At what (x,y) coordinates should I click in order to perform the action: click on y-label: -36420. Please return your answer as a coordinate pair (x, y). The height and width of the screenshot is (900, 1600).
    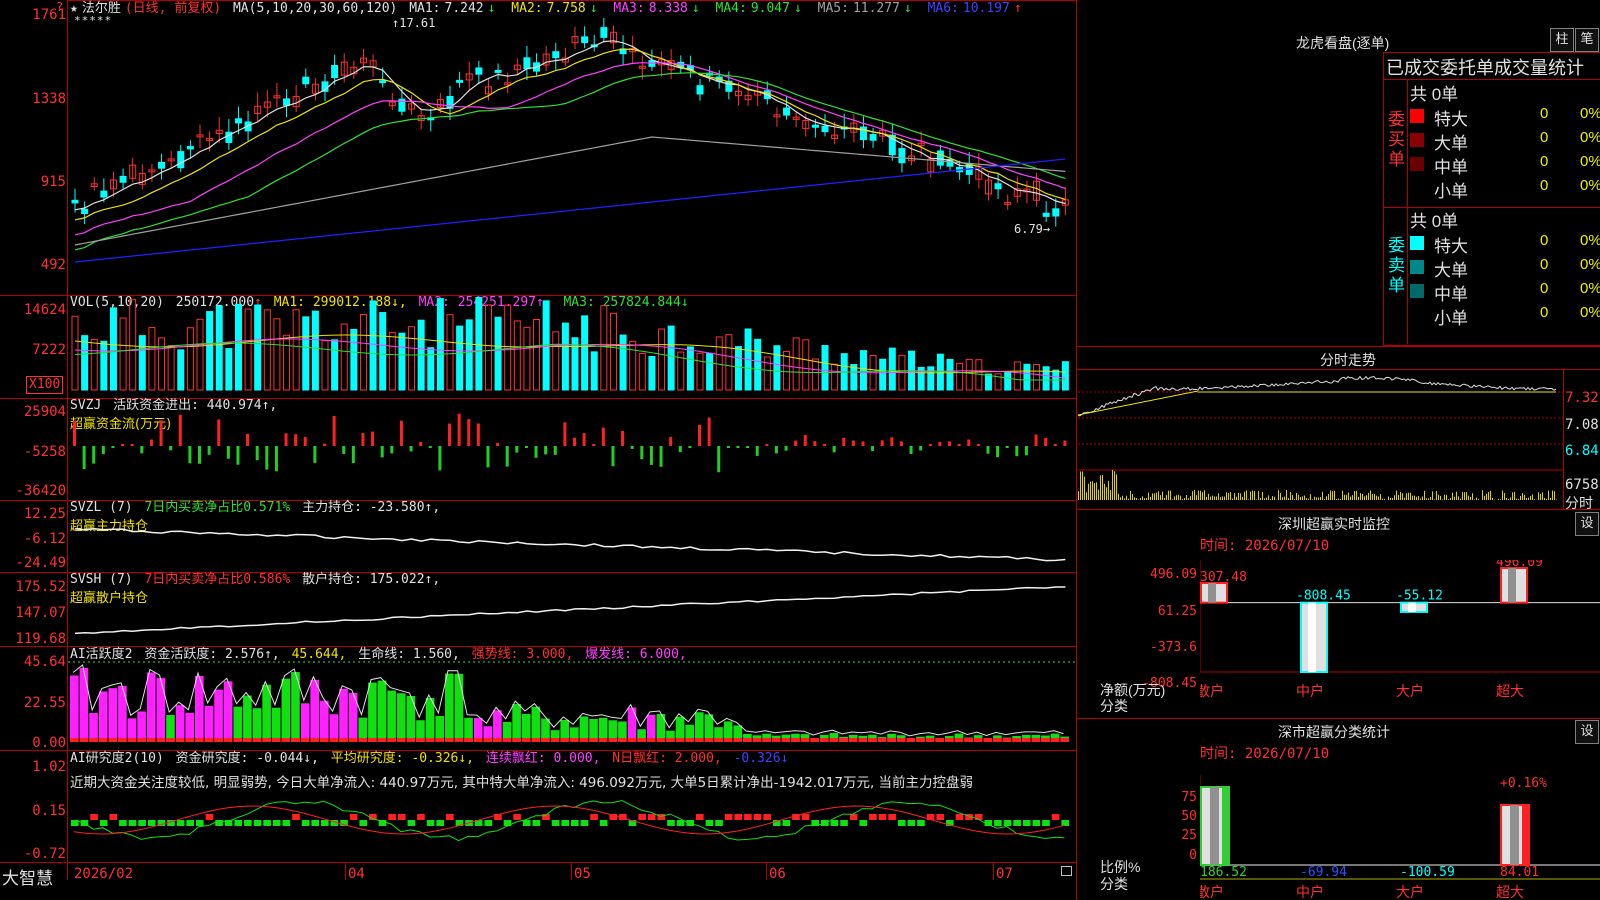
    Looking at the image, I should click on (40, 491).